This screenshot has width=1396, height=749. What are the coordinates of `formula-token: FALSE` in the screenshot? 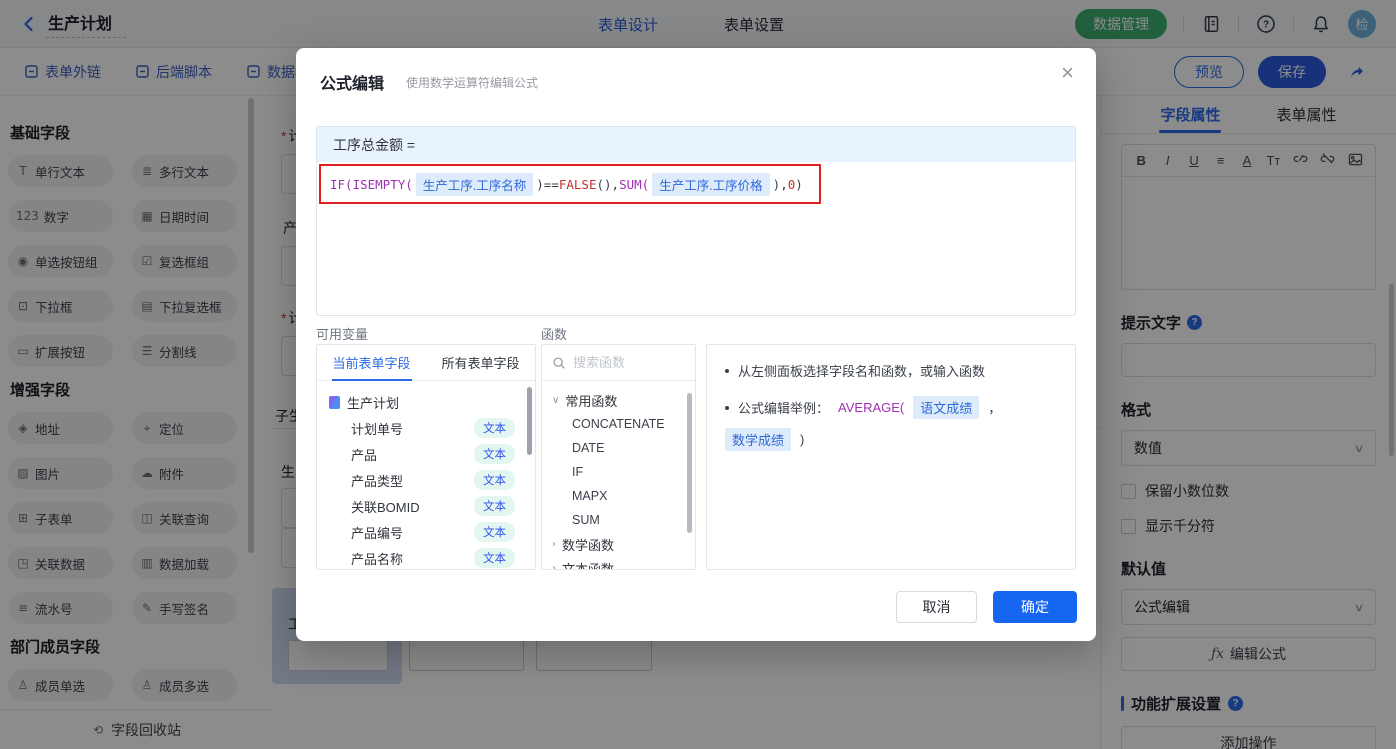 It's located at (578, 184).